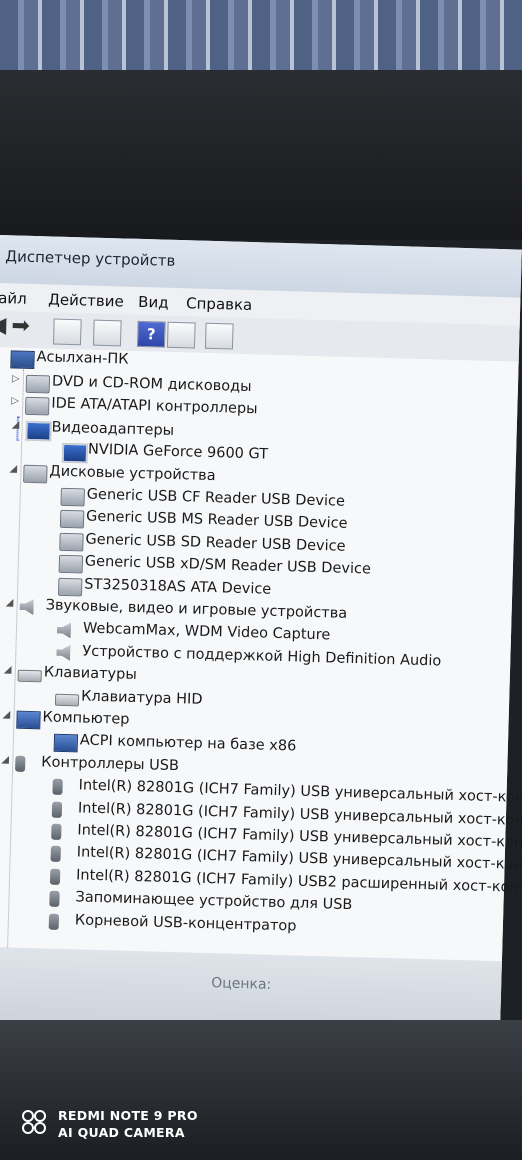 The height and width of the screenshot is (1160, 522). What do you see at coordinates (261, 155) in the screenshot?
I see `monitor-bezel` at bounding box center [261, 155].